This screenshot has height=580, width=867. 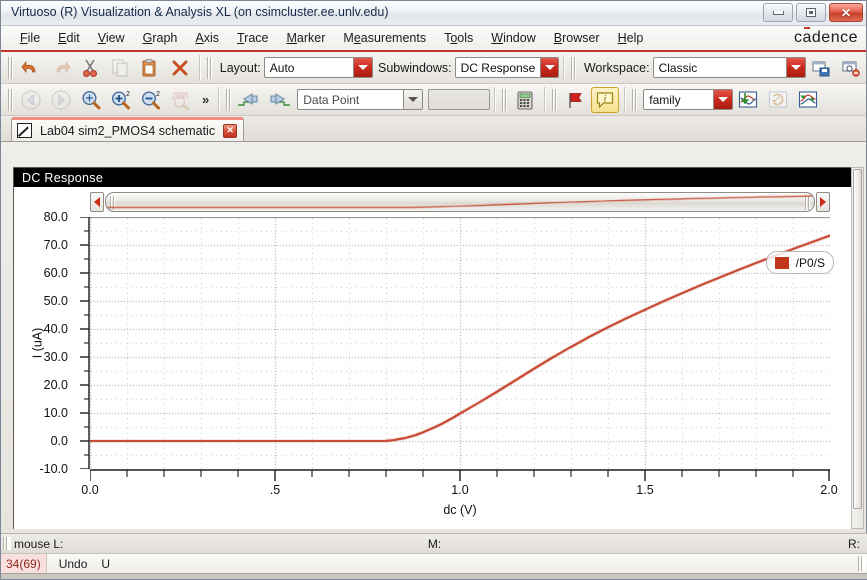 I want to click on workspace-group-grip, so click(x=573, y=67).